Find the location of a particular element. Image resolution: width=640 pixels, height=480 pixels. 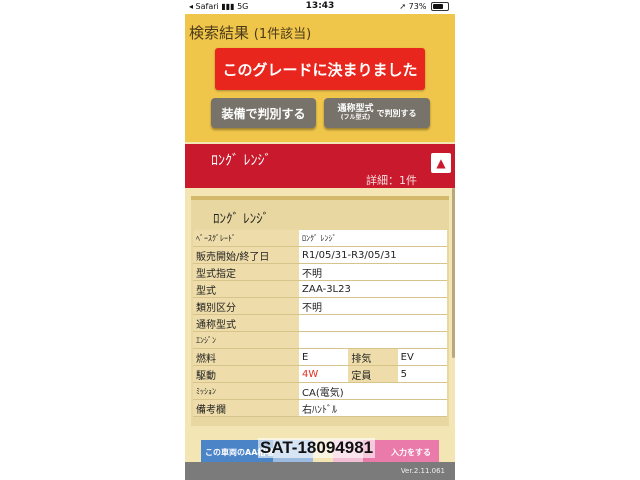

table-row: 型式指定 不明 is located at coordinates (320, 272).